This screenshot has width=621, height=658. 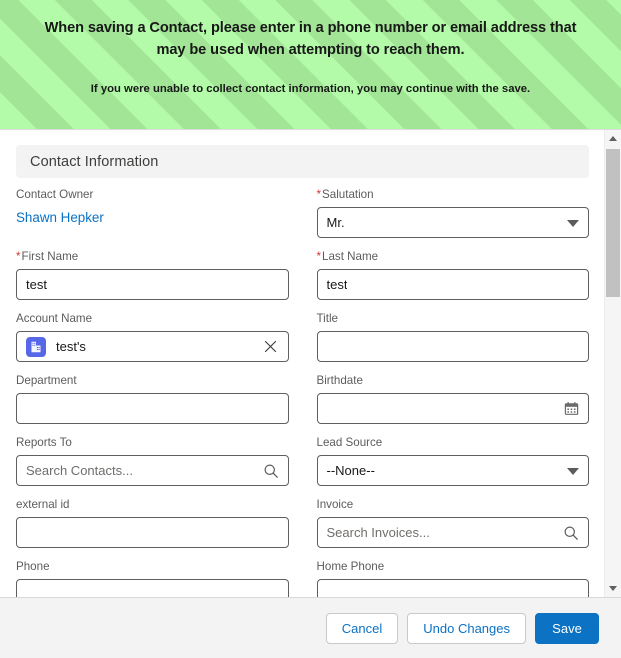 What do you see at coordinates (310, 627) in the screenshot?
I see `modal-footer: Cancel Undo Changes Save` at bounding box center [310, 627].